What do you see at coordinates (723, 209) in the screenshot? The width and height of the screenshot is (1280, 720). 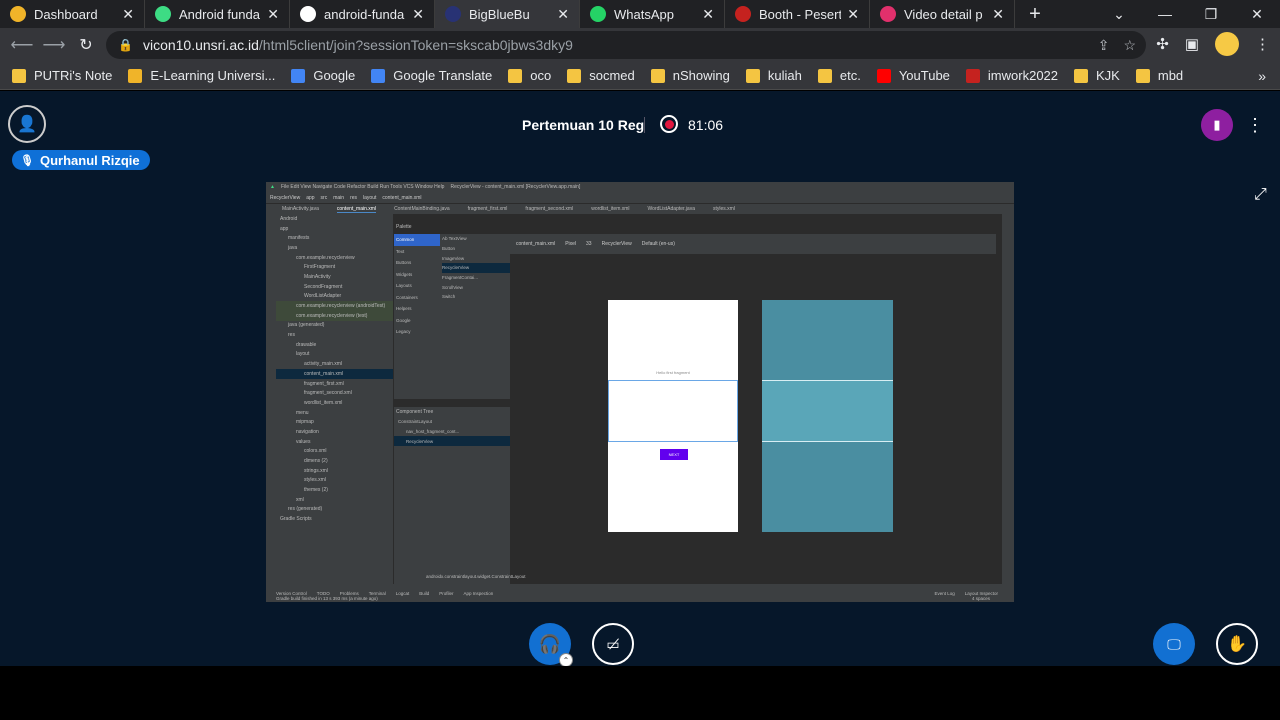 I see `editor-tab: styles.xml` at bounding box center [723, 209].